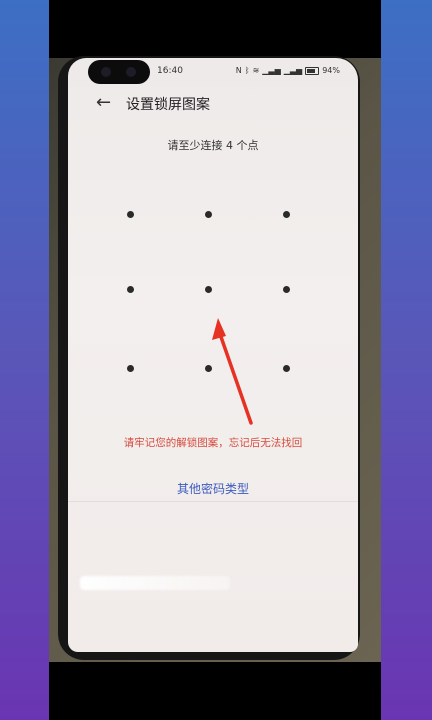 The width and height of the screenshot is (432, 720). What do you see at coordinates (213, 443) in the screenshot?
I see `pattern-warning: 请牢记您的解锁图案，忘记后无法找回` at bounding box center [213, 443].